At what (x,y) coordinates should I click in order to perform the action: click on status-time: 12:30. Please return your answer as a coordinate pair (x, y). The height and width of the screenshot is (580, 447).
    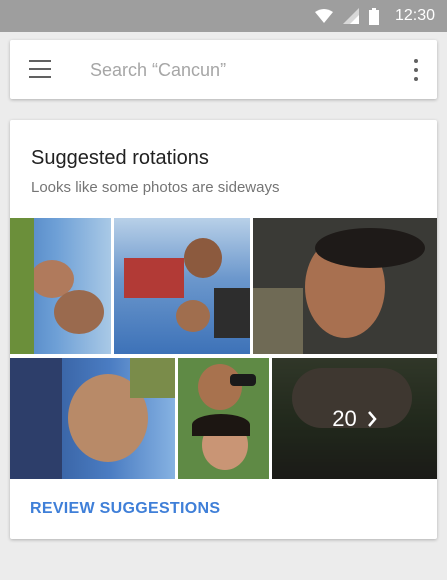
    Looking at the image, I should click on (414, 15).